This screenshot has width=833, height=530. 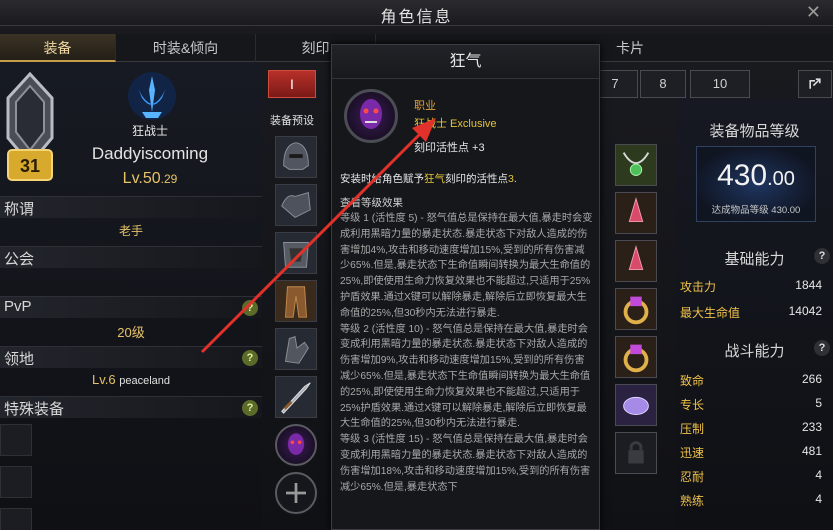 I want to click on necklace-icon, so click(x=636, y=164).